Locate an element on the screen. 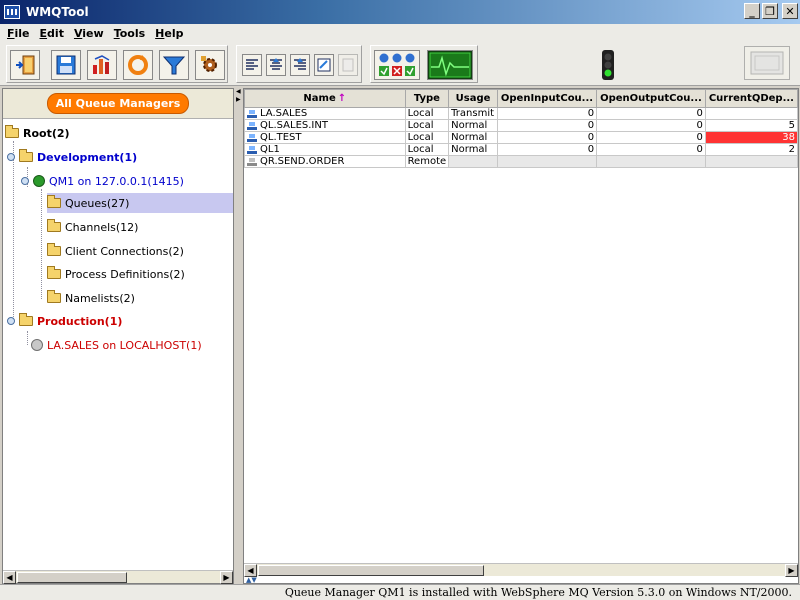 This screenshot has height=600, width=800. collapse-right-icon: ▶ is located at coordinates (238, 99).